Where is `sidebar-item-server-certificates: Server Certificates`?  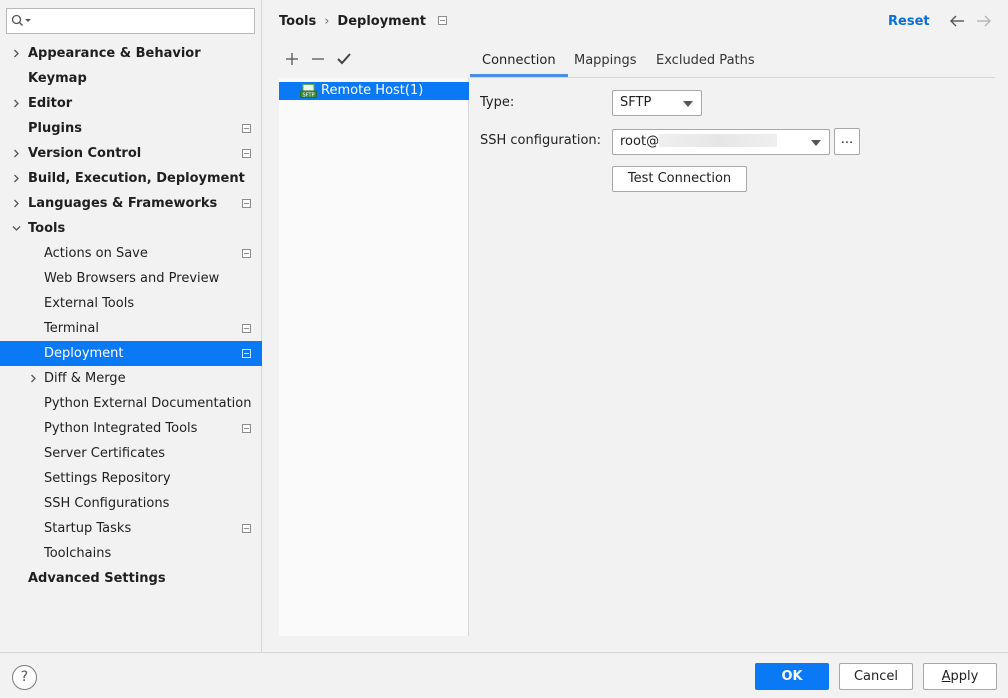 sidebar-item-server-certificates: Server Certificates is located at coordinates (131, 453).